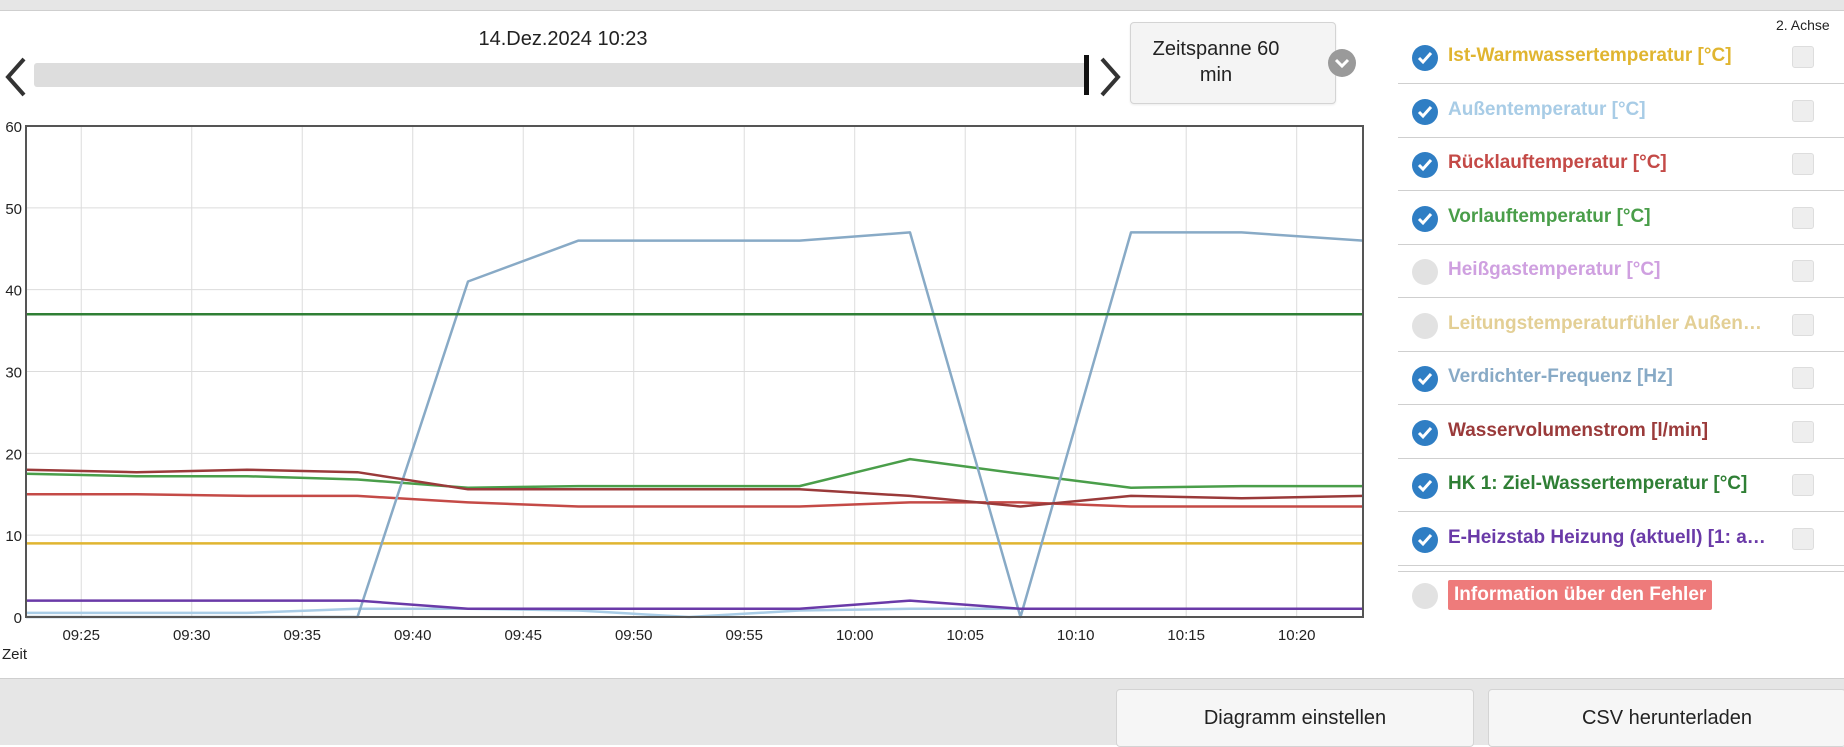 This screenshot has width=1844, height=747. I want to click on error-info-row: Information über den Fehler, so click(1621, 596).